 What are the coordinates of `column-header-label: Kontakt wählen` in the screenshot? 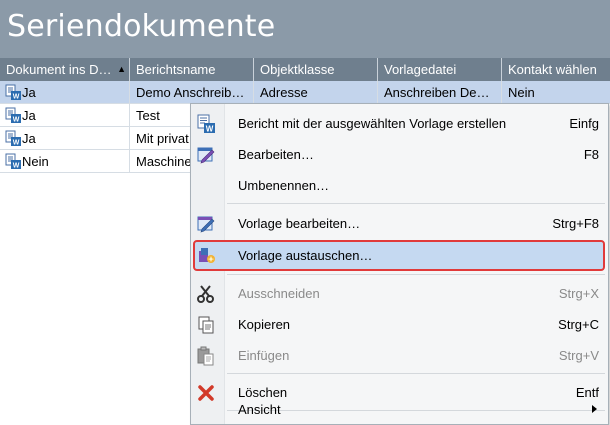 It's located at (552, 69).